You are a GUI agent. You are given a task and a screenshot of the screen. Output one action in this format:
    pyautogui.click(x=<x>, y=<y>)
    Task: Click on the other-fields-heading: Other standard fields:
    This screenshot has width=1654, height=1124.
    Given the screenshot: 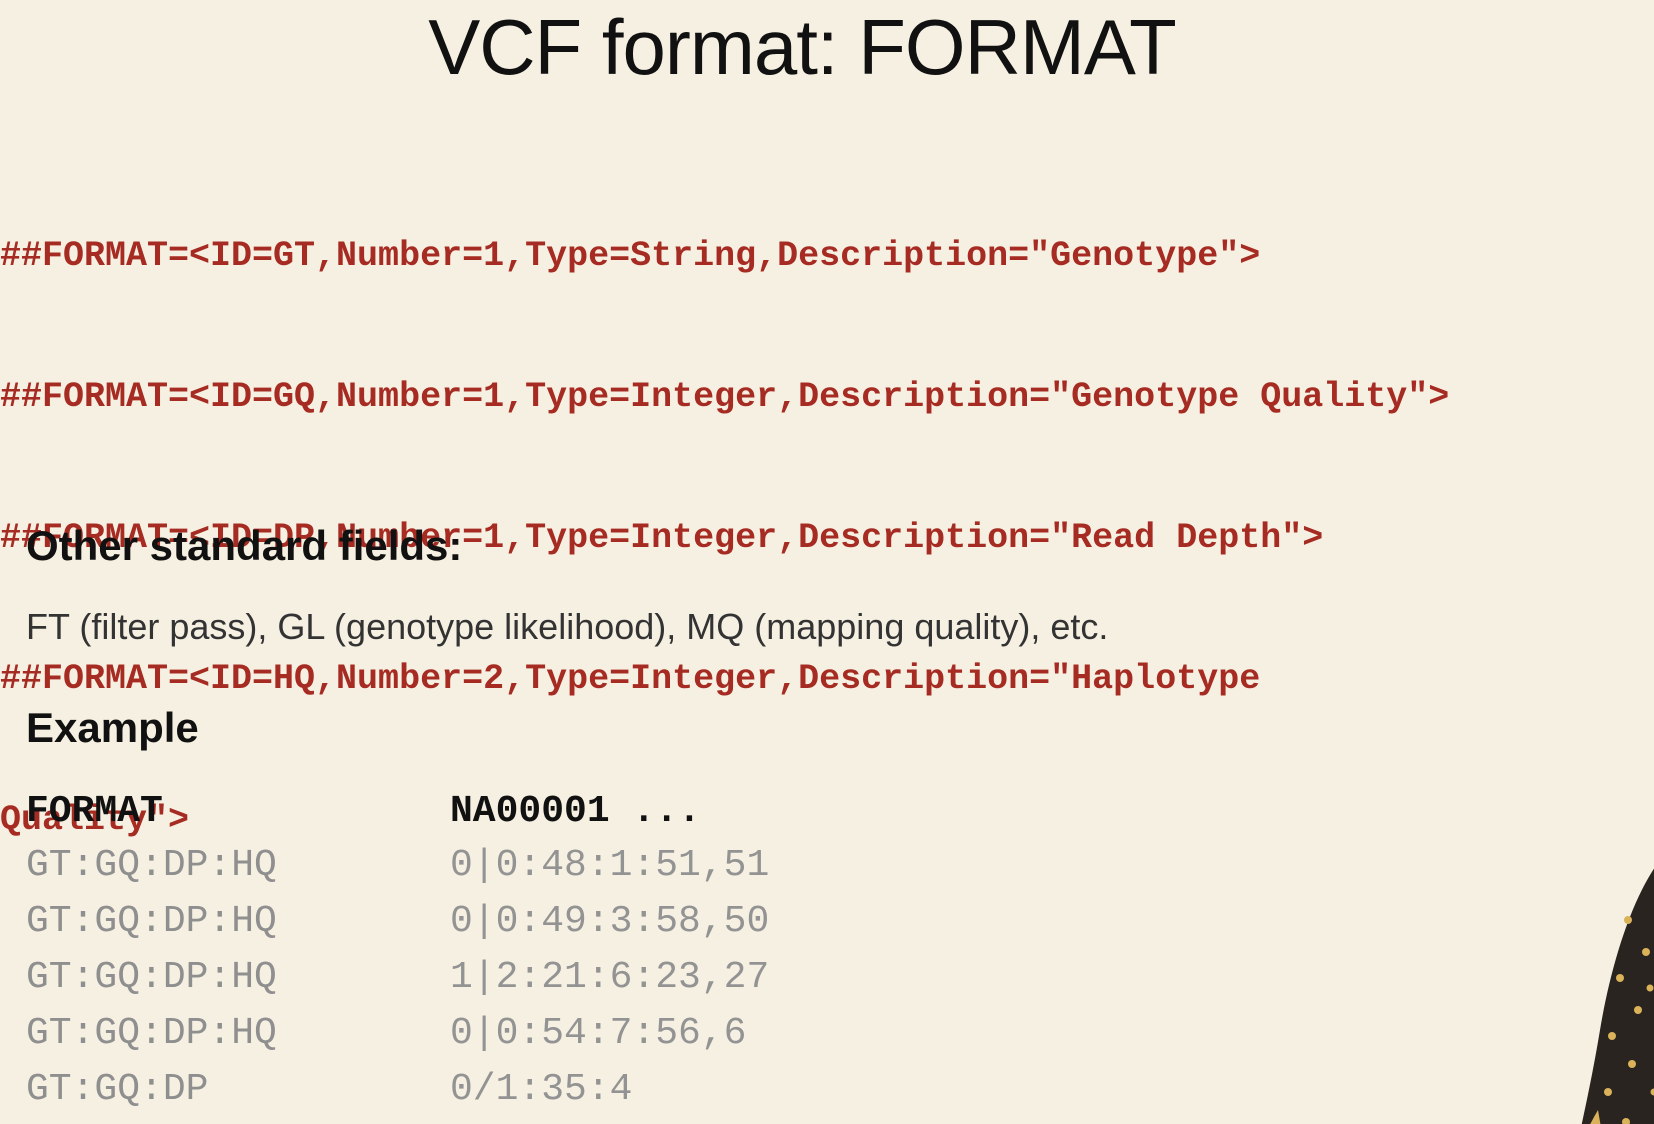 What is the action you would take?
    pyautogui.click(x=244, y=545)
    